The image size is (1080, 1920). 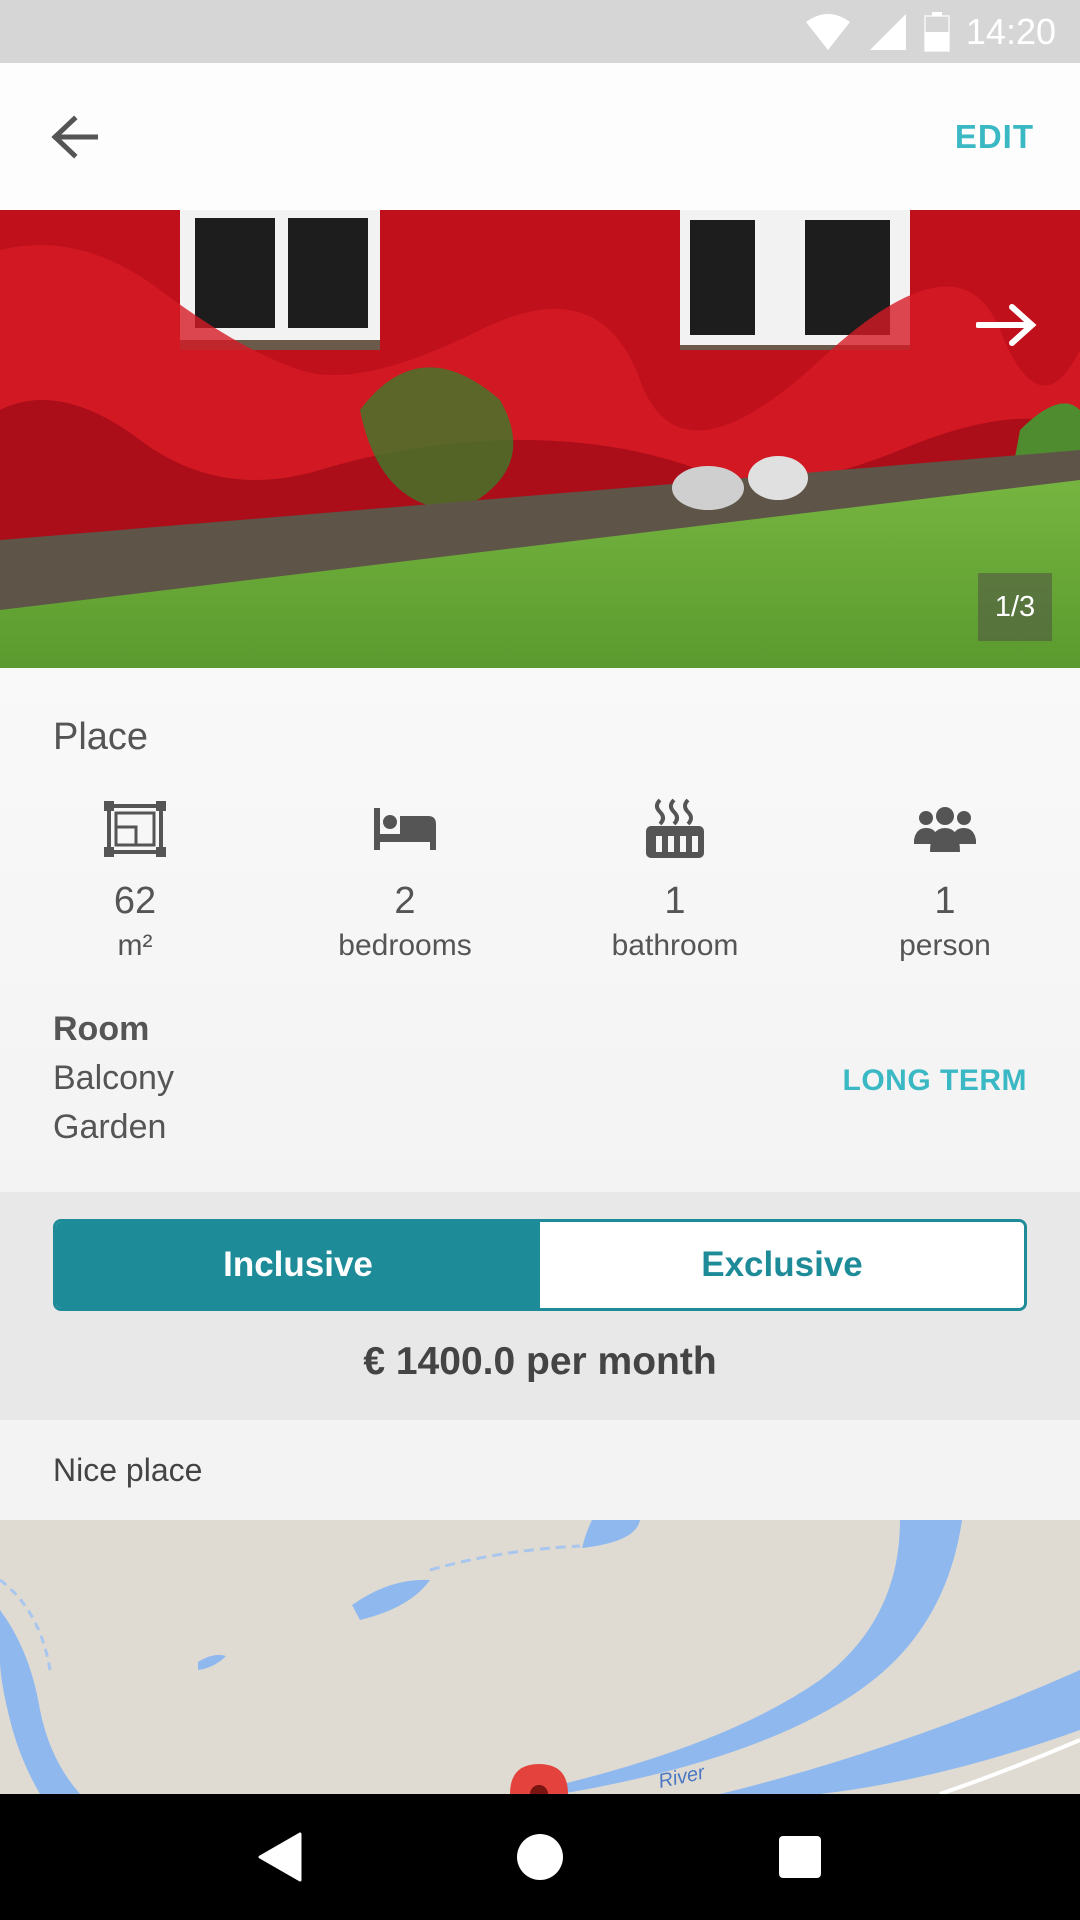 I want to click on people-icon, so click(x=945, y=829).